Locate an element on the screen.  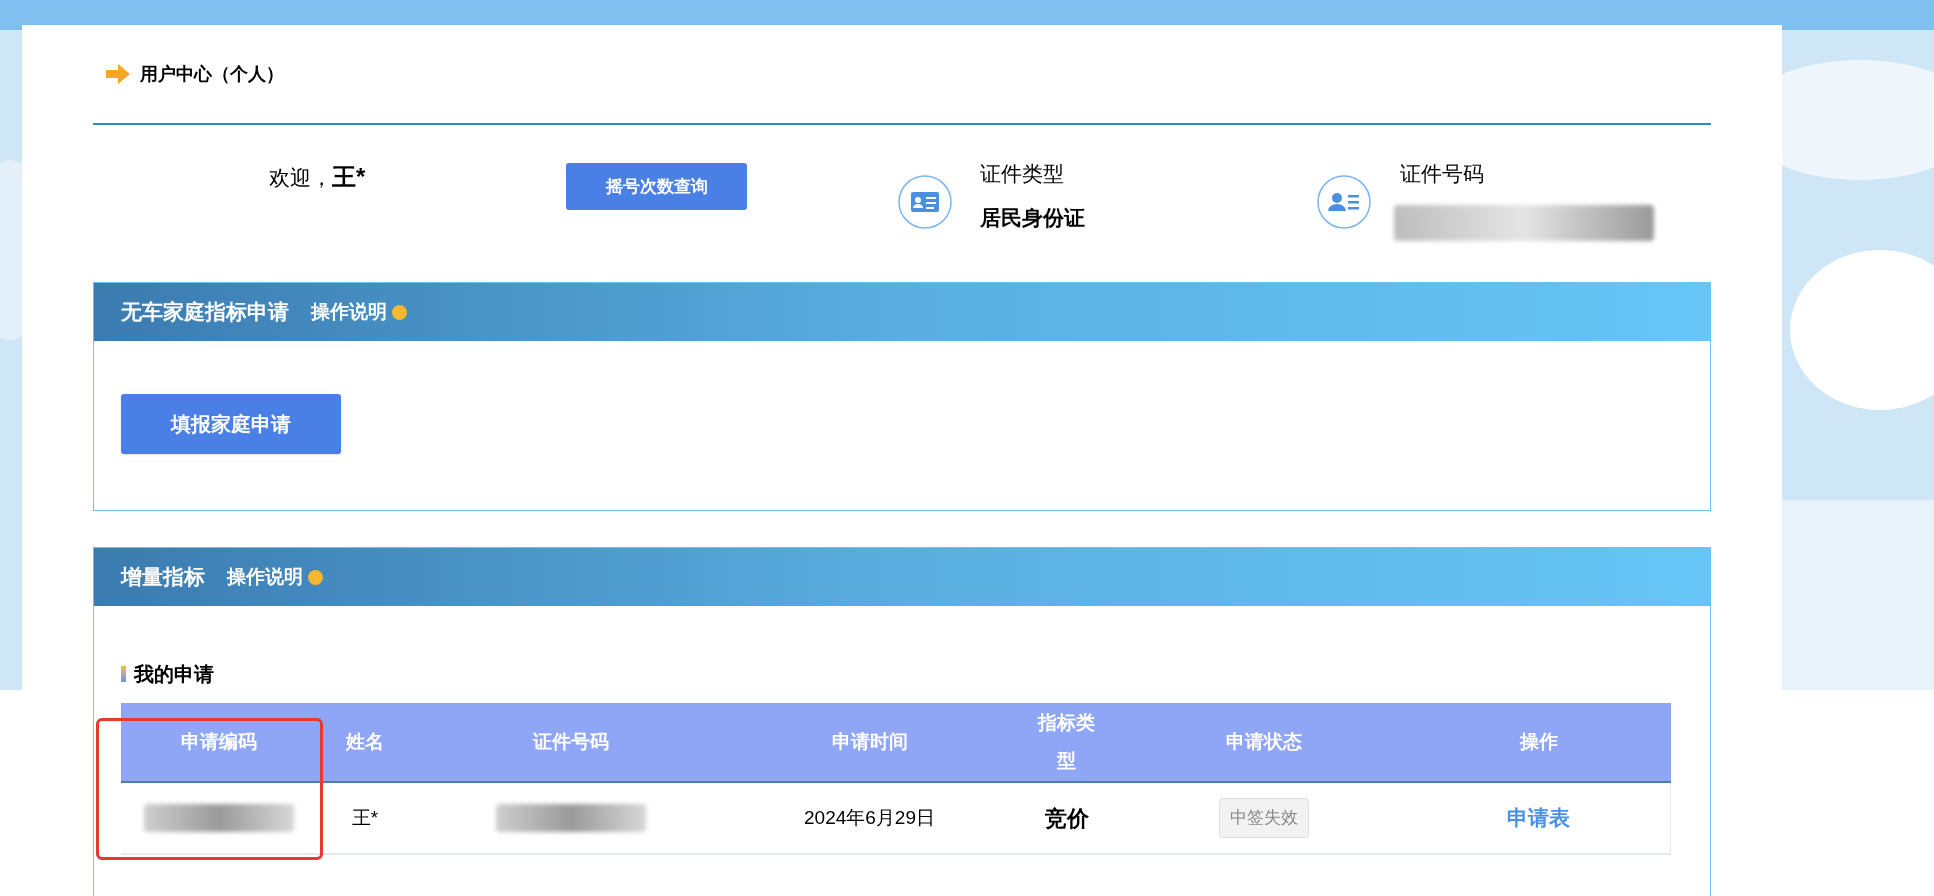
subtitle: 我的申请 is located at coordinates (174, 674).